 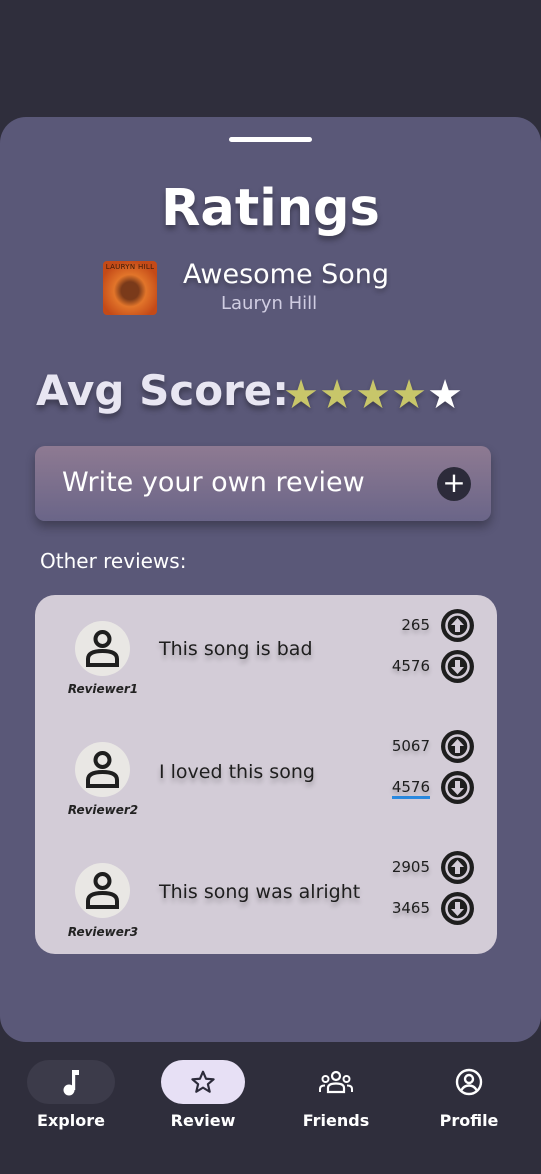 What do you see at coordinates (270, 208) in the screenshot?
I see `page-title: Ratings` at bounding box center [270, 208].